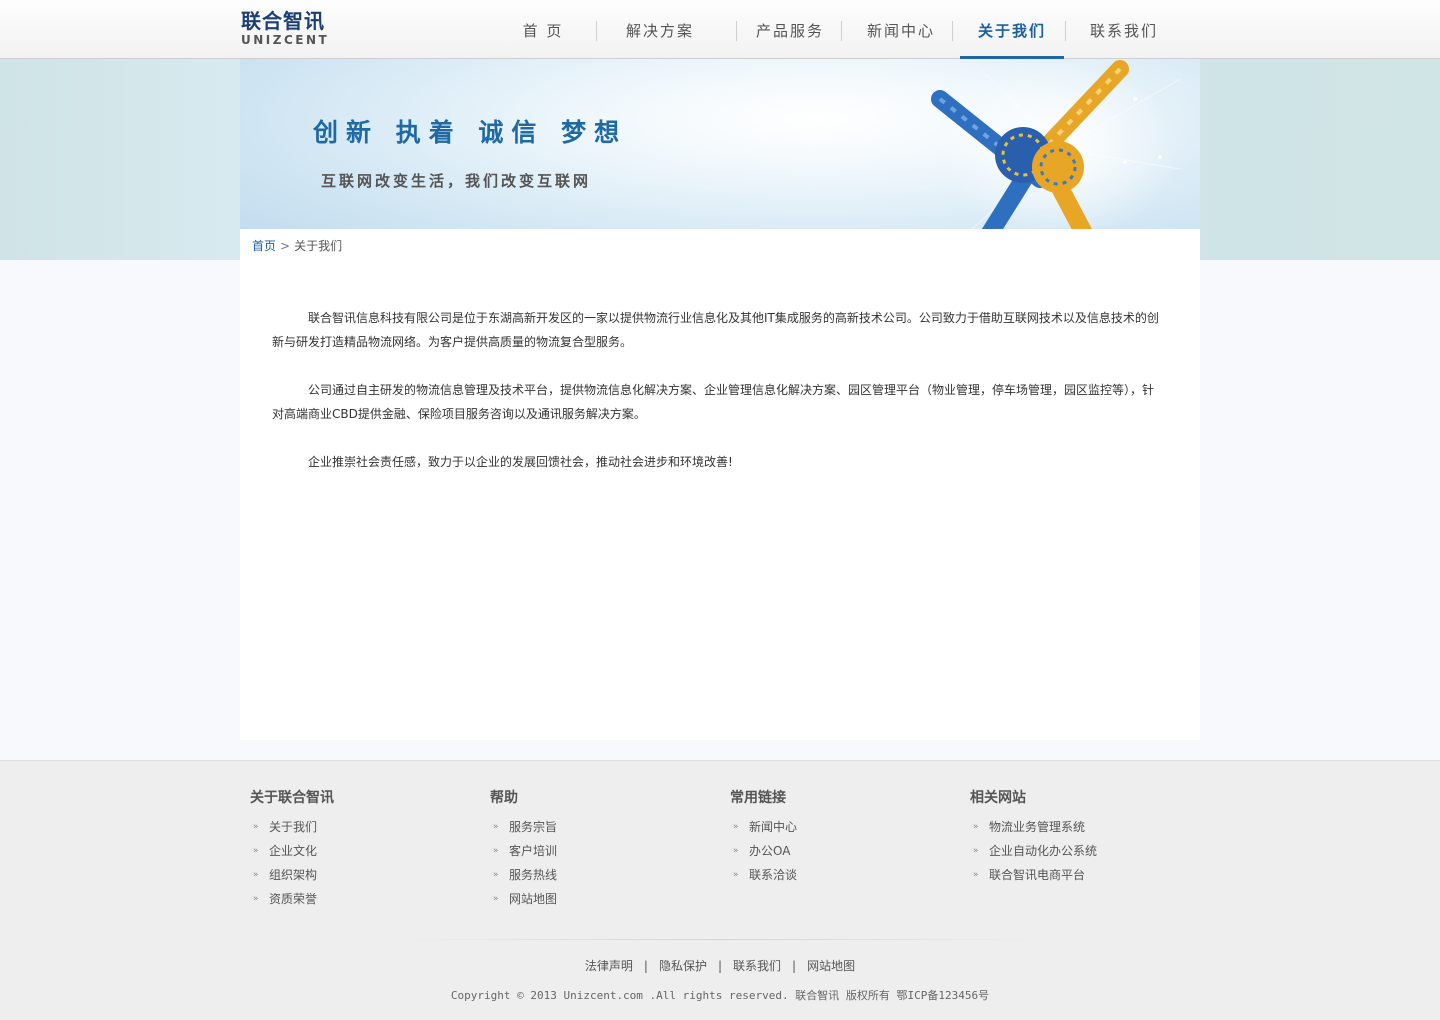 This screenshot has width=1440, height=1020. What do you see at coordinates (840, 875) in the screenshot?
I see `footer-link-item: » 联系洽谈` at bounding box center [840, 875].